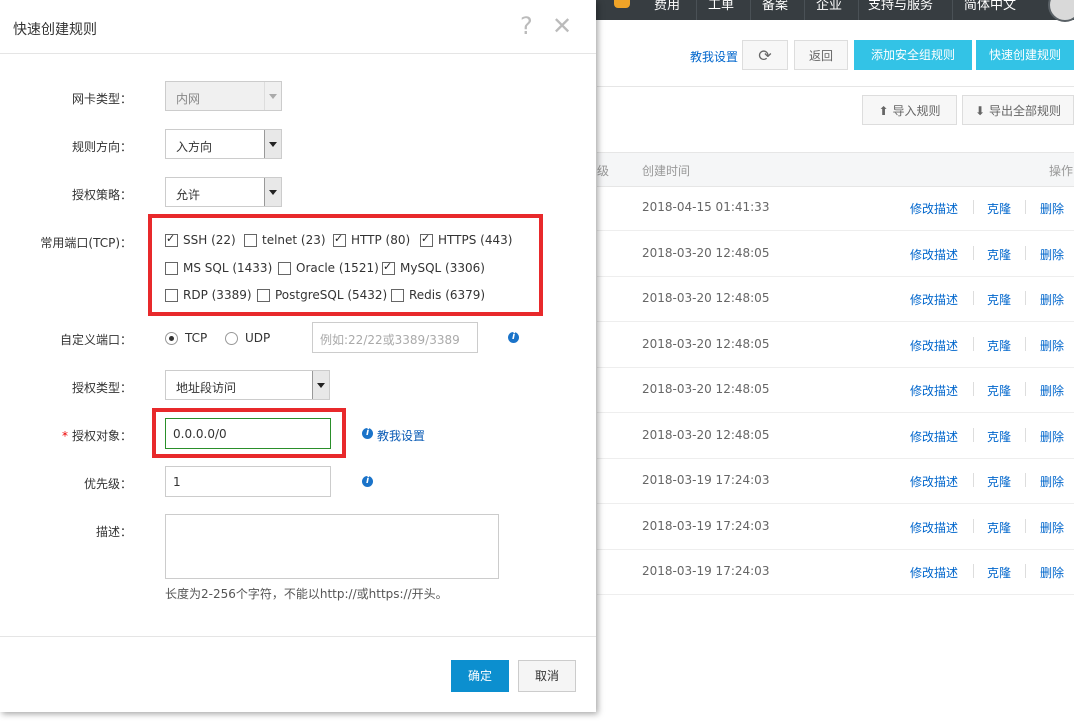 The width and height of the screenshot is (1074, 721). What do you see at coordinates (706, 480) in the screenshot?
I see `created-time: 2018-03-19 17:24:03` at bounding box center [706, 480].